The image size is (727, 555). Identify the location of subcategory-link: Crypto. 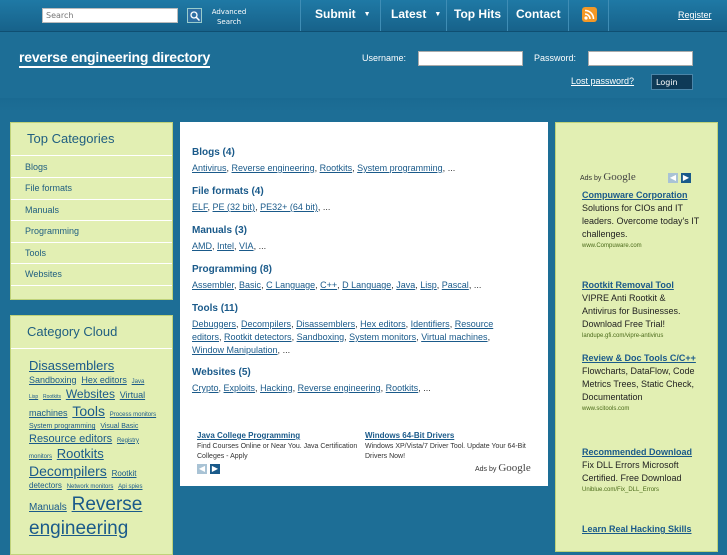
(205, 388).